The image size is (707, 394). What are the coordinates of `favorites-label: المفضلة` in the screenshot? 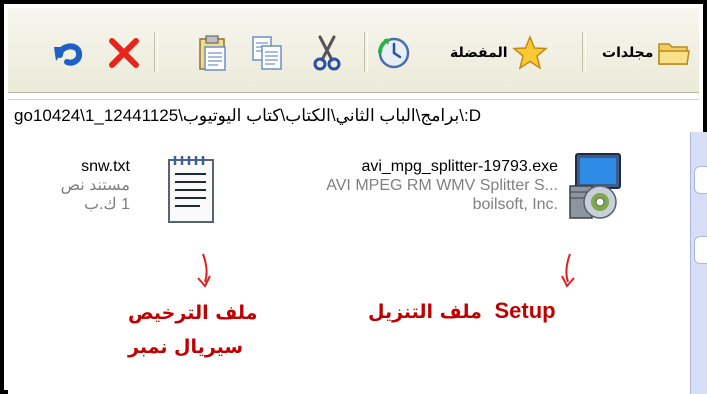 It's located at (479, 53).